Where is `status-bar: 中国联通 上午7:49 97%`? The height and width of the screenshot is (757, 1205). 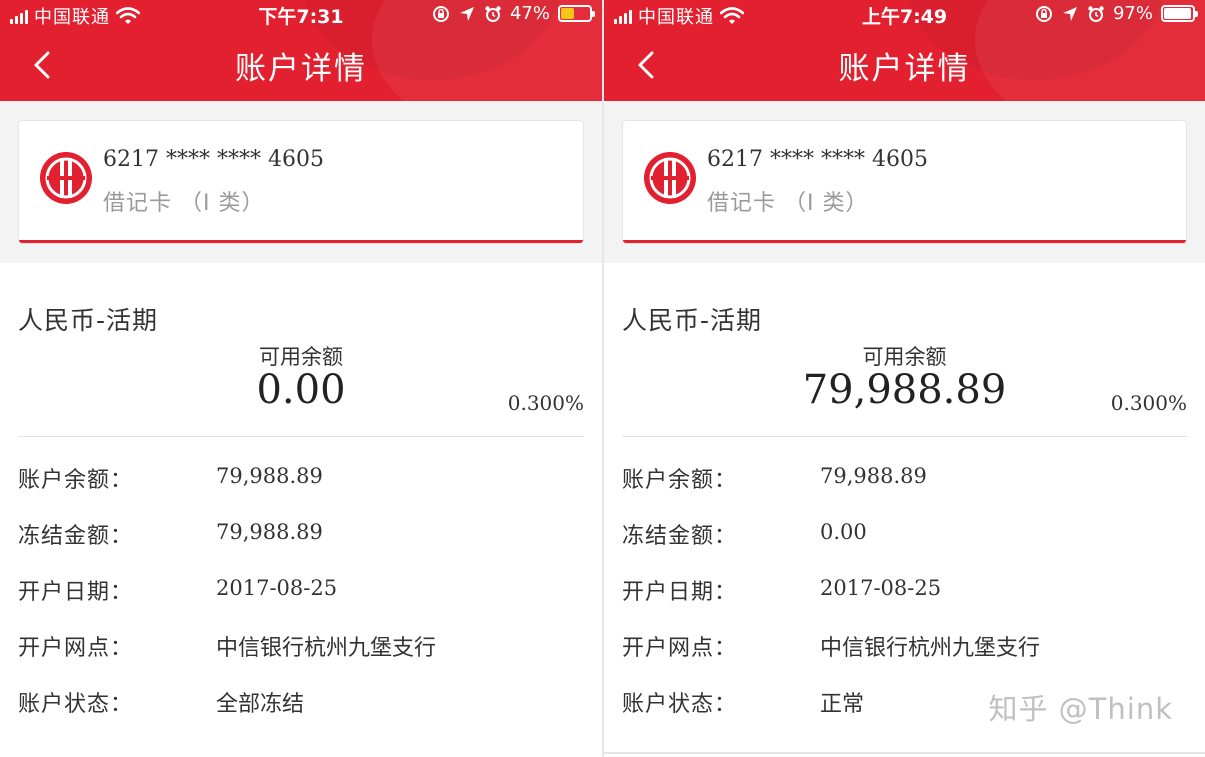 status-bar: 中国联通 上午7:49 97% is located at coordinates (904, 15).